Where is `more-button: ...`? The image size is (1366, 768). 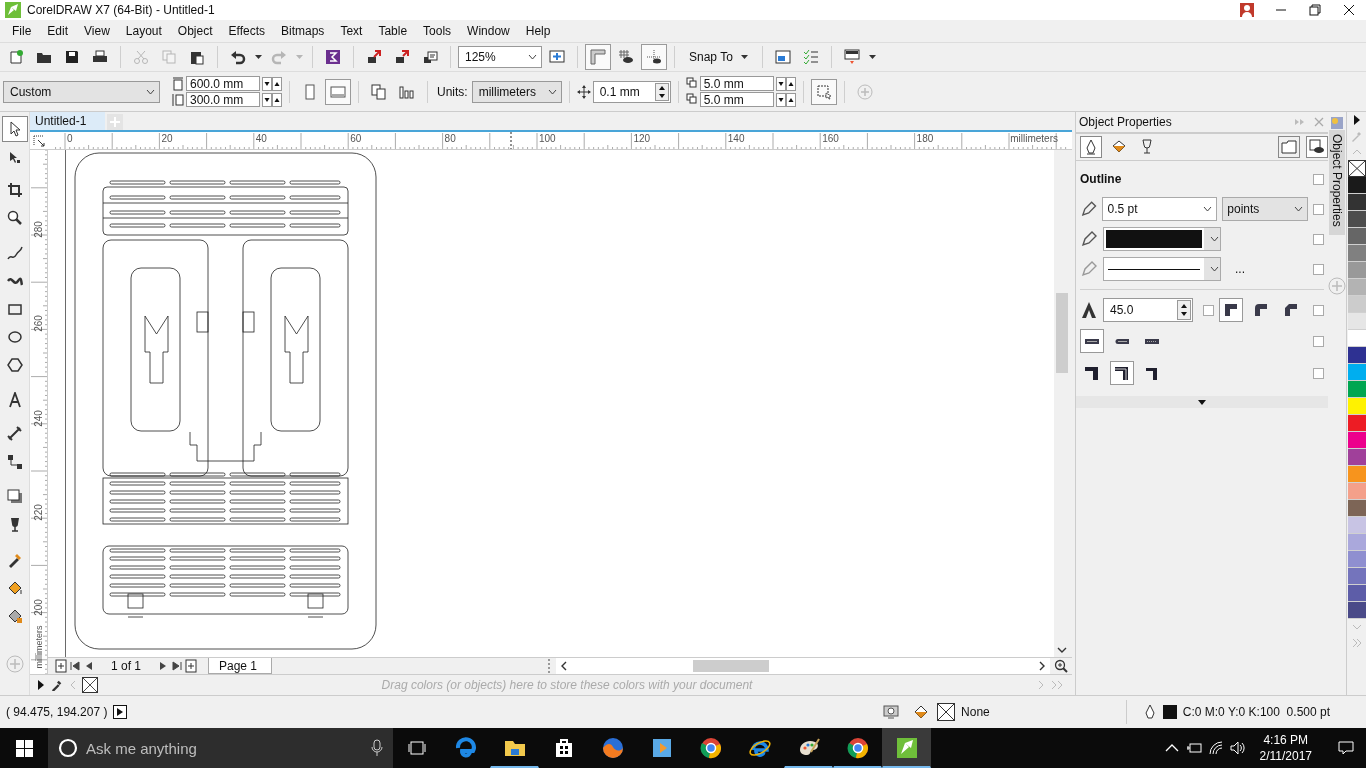 more-button: ... is located at coordinates (1240, 269).